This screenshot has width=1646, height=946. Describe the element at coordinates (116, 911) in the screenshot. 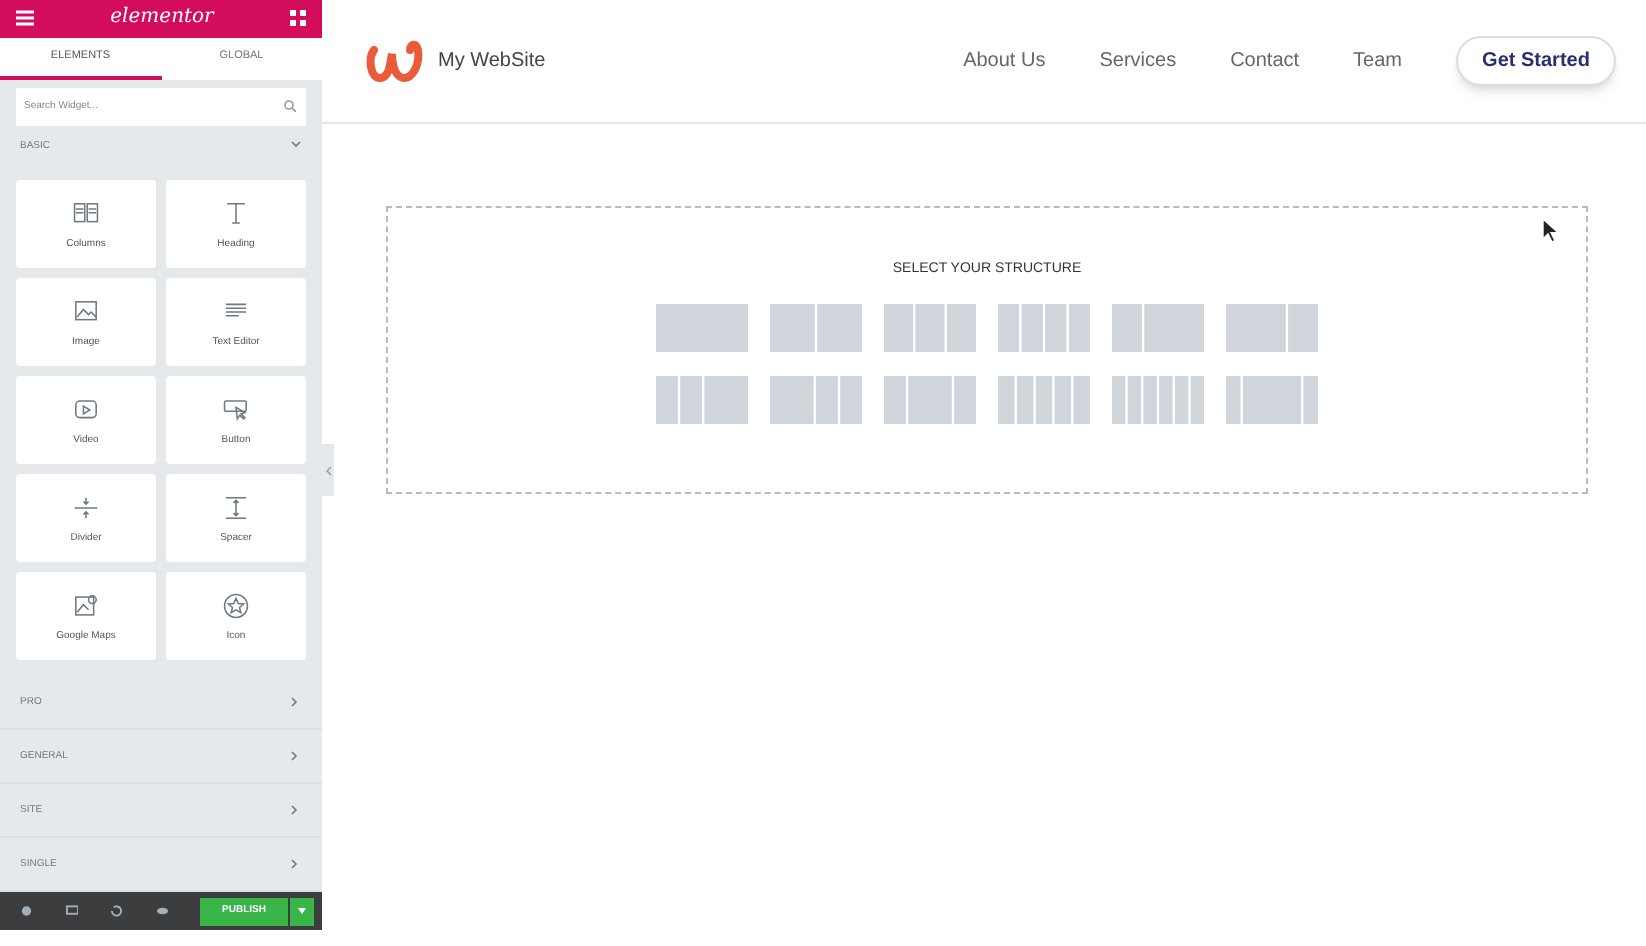

I see `history-icon` at that location.